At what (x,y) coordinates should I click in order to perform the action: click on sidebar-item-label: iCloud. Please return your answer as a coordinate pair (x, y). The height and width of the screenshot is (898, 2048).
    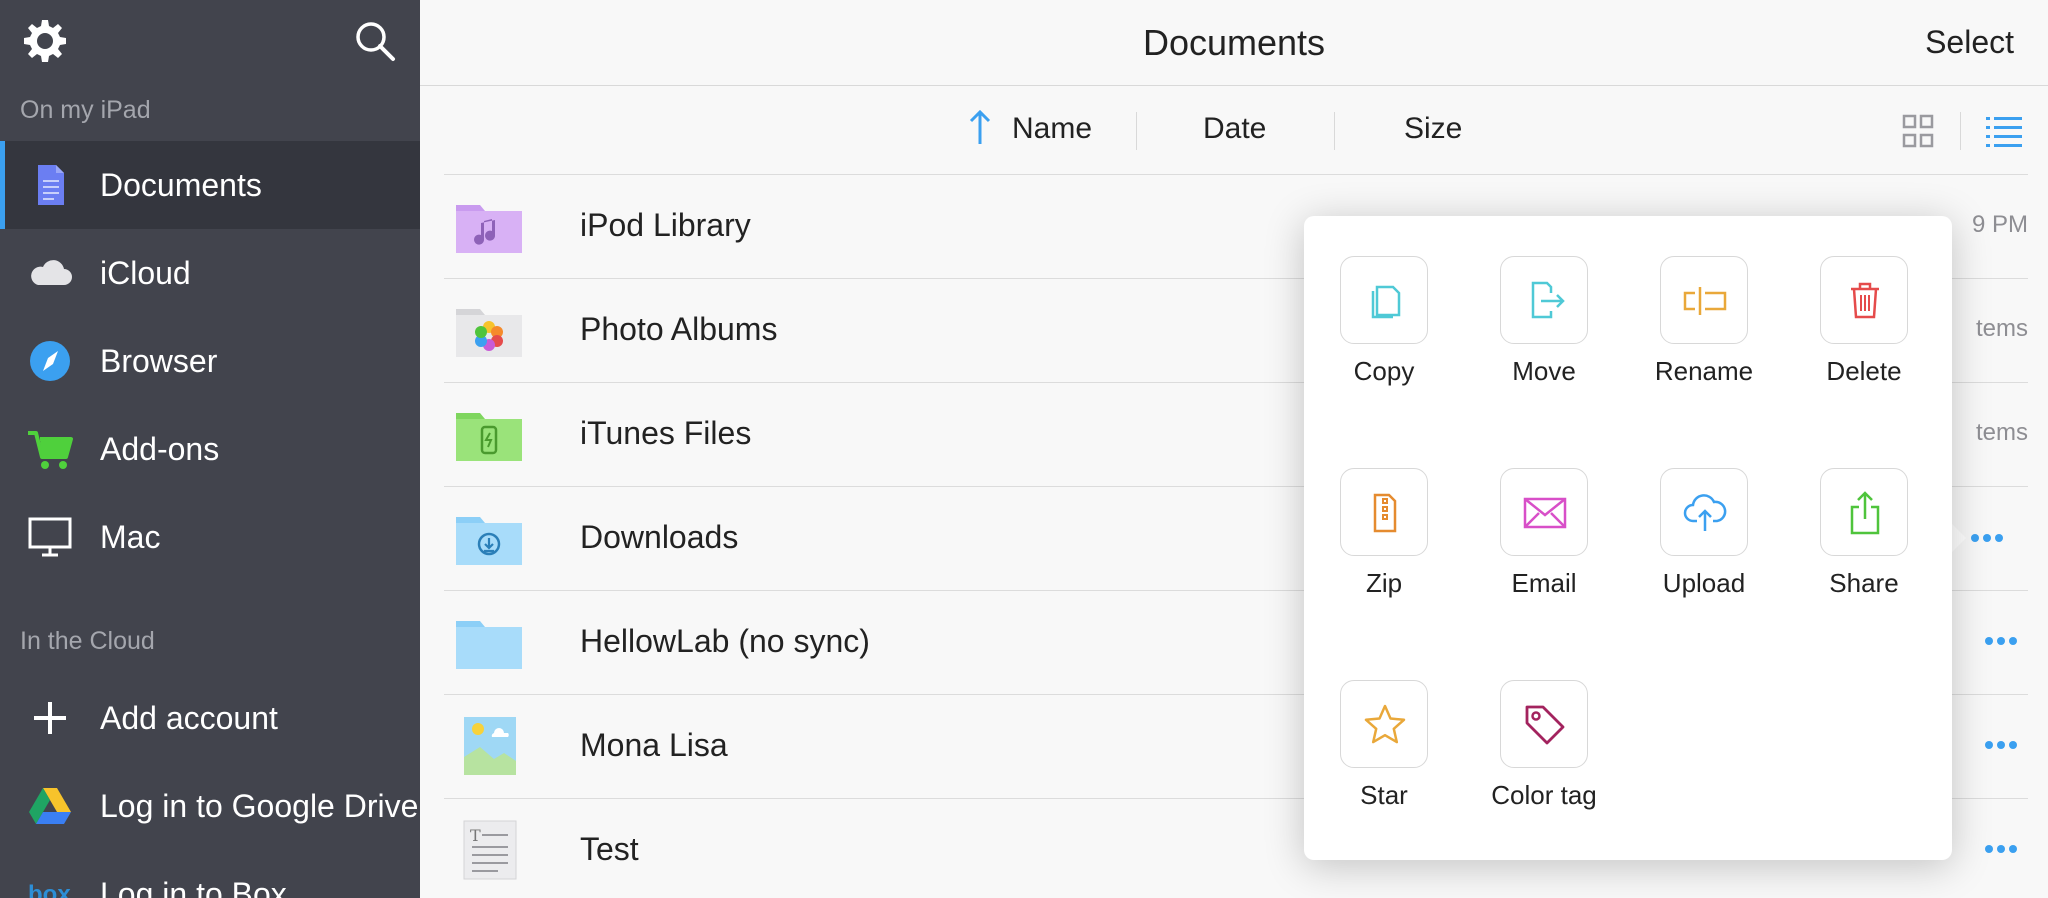
    Looking at the image, I should click on (145, 272).